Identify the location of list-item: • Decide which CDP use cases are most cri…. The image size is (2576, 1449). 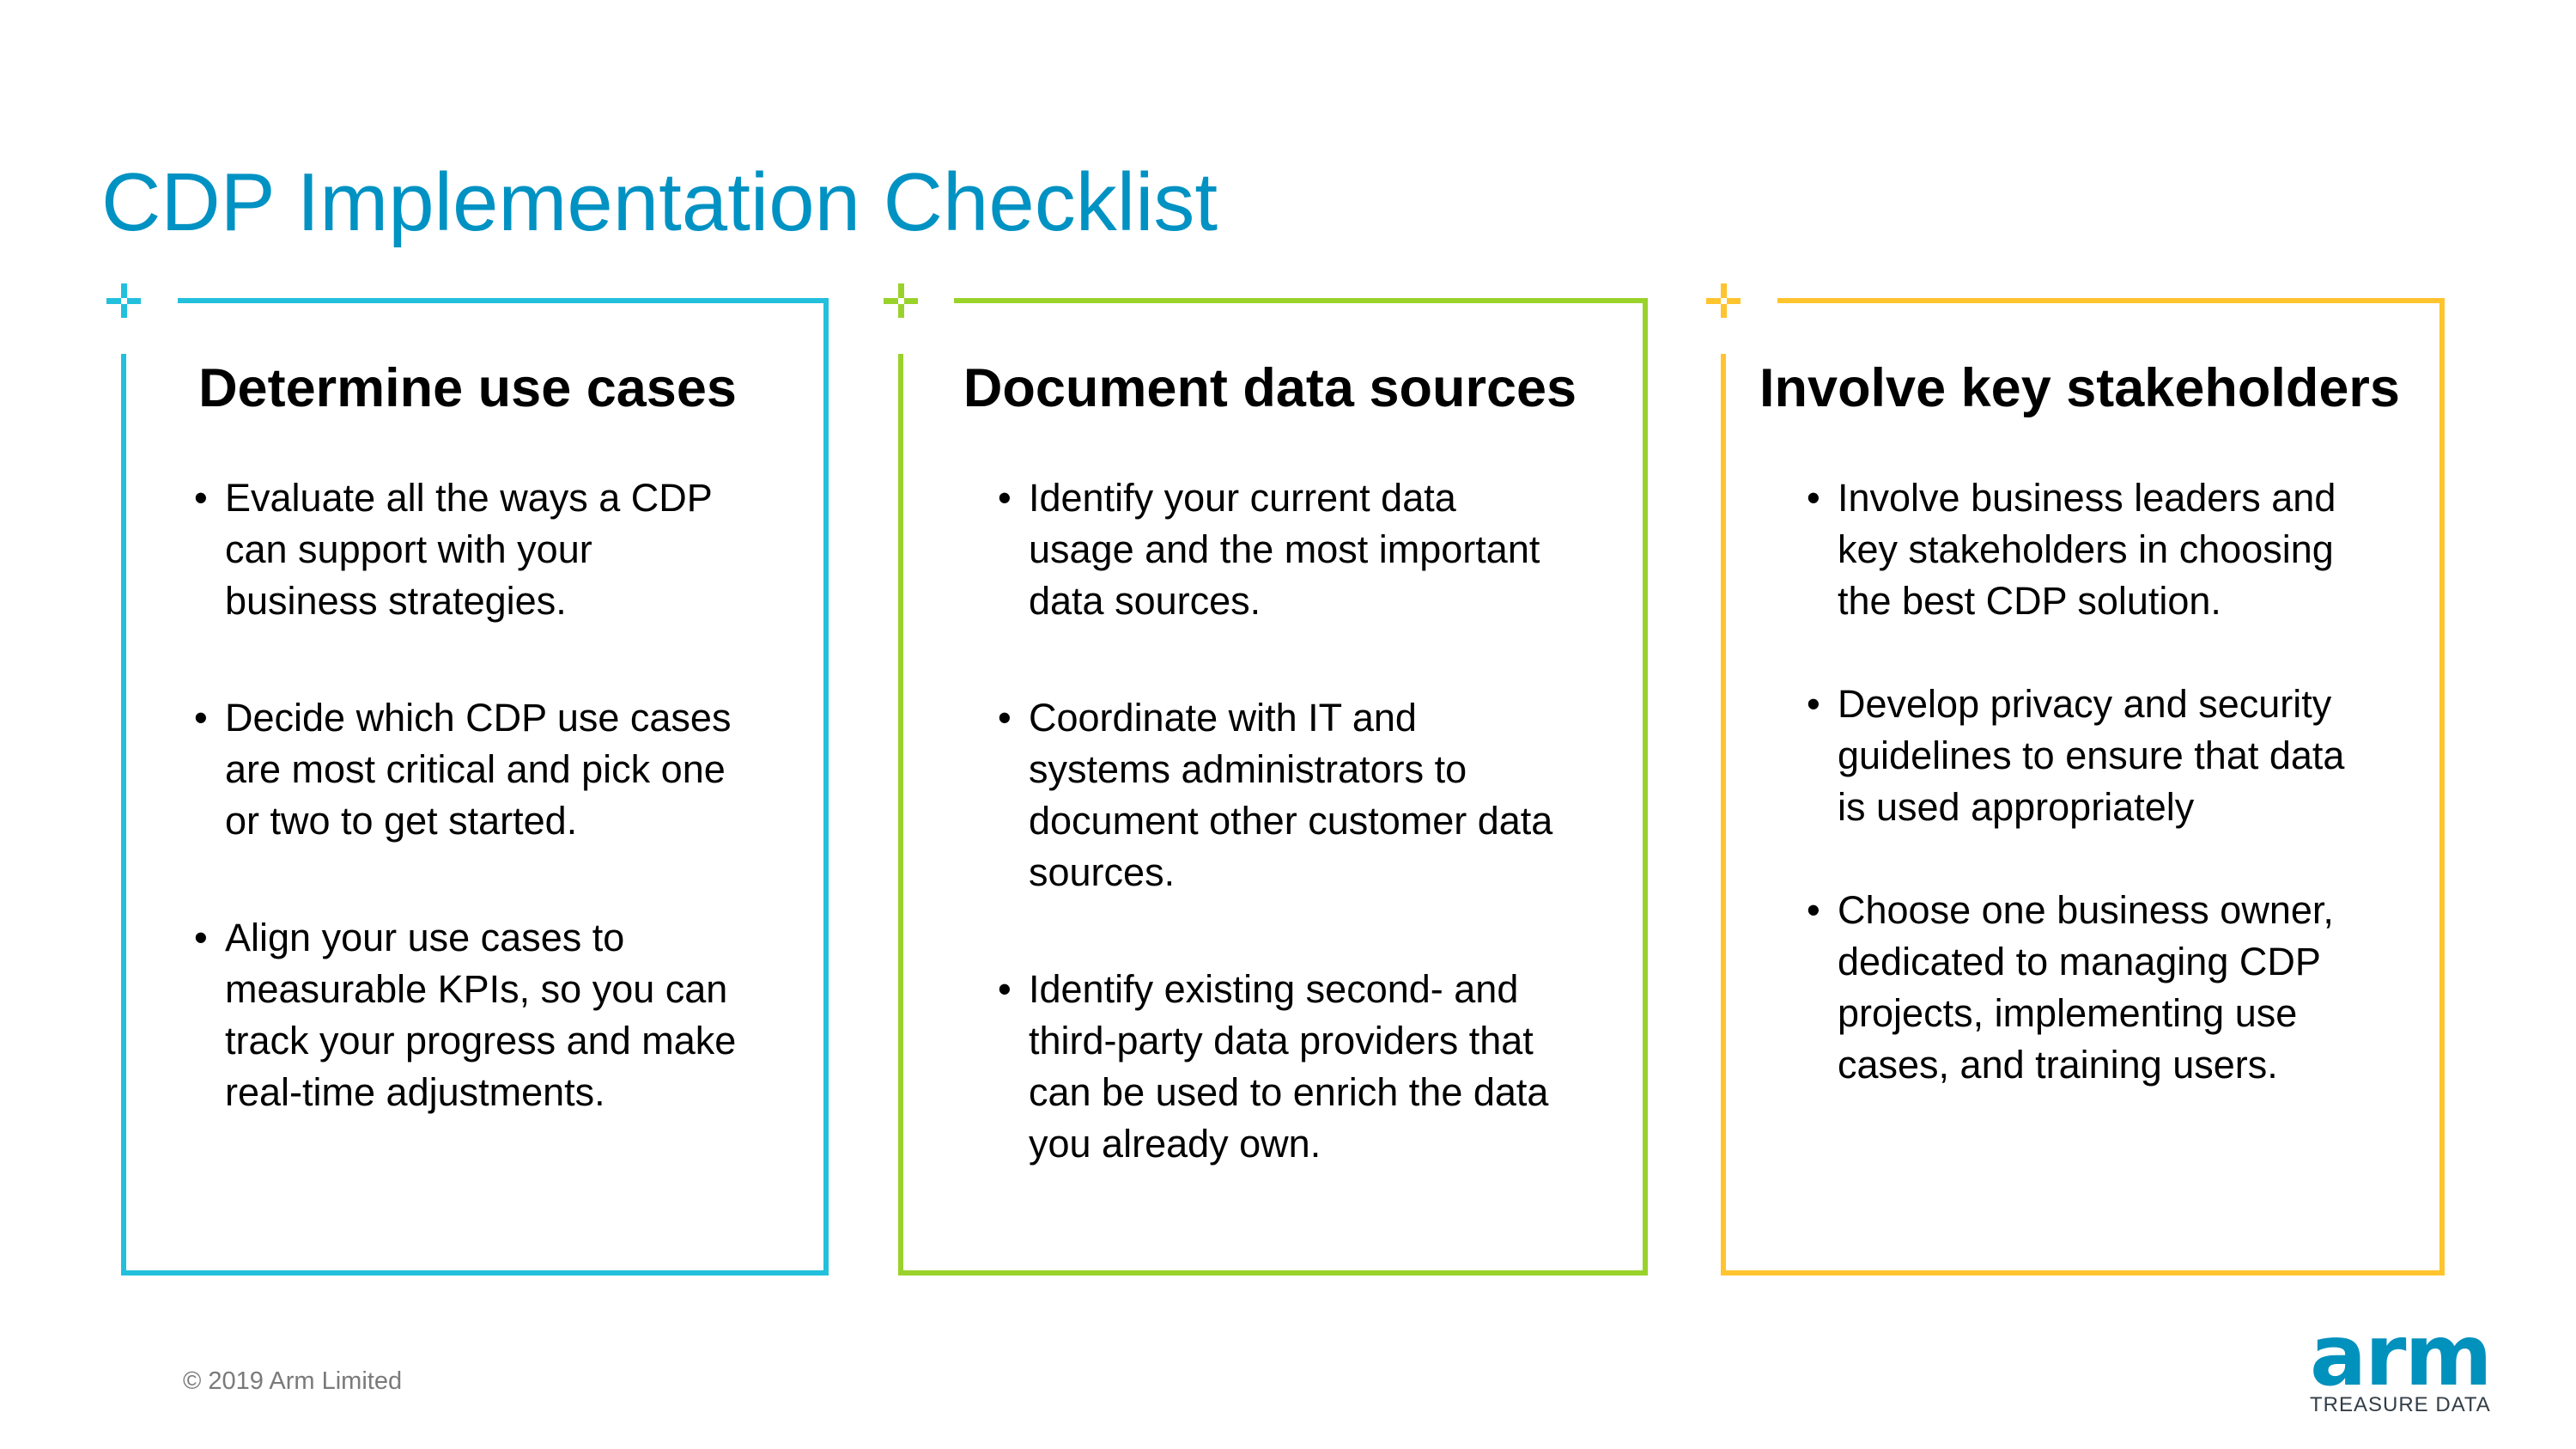
(469, 769).